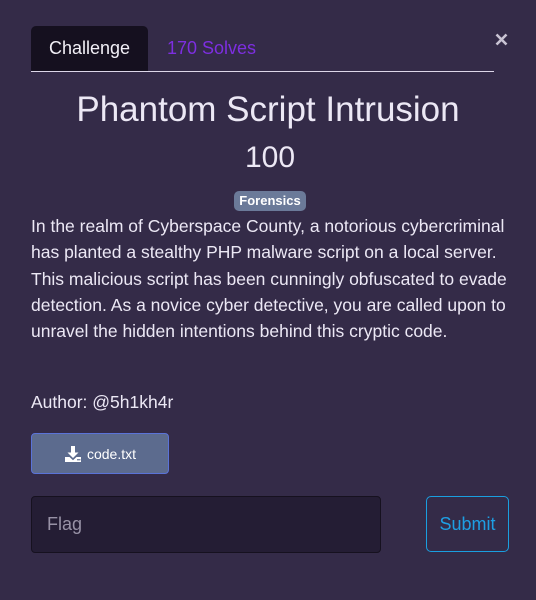  What do you see at coordinates (72, 453) in the screenshot?
I see `download-icon` at bounding box center [72, 453].